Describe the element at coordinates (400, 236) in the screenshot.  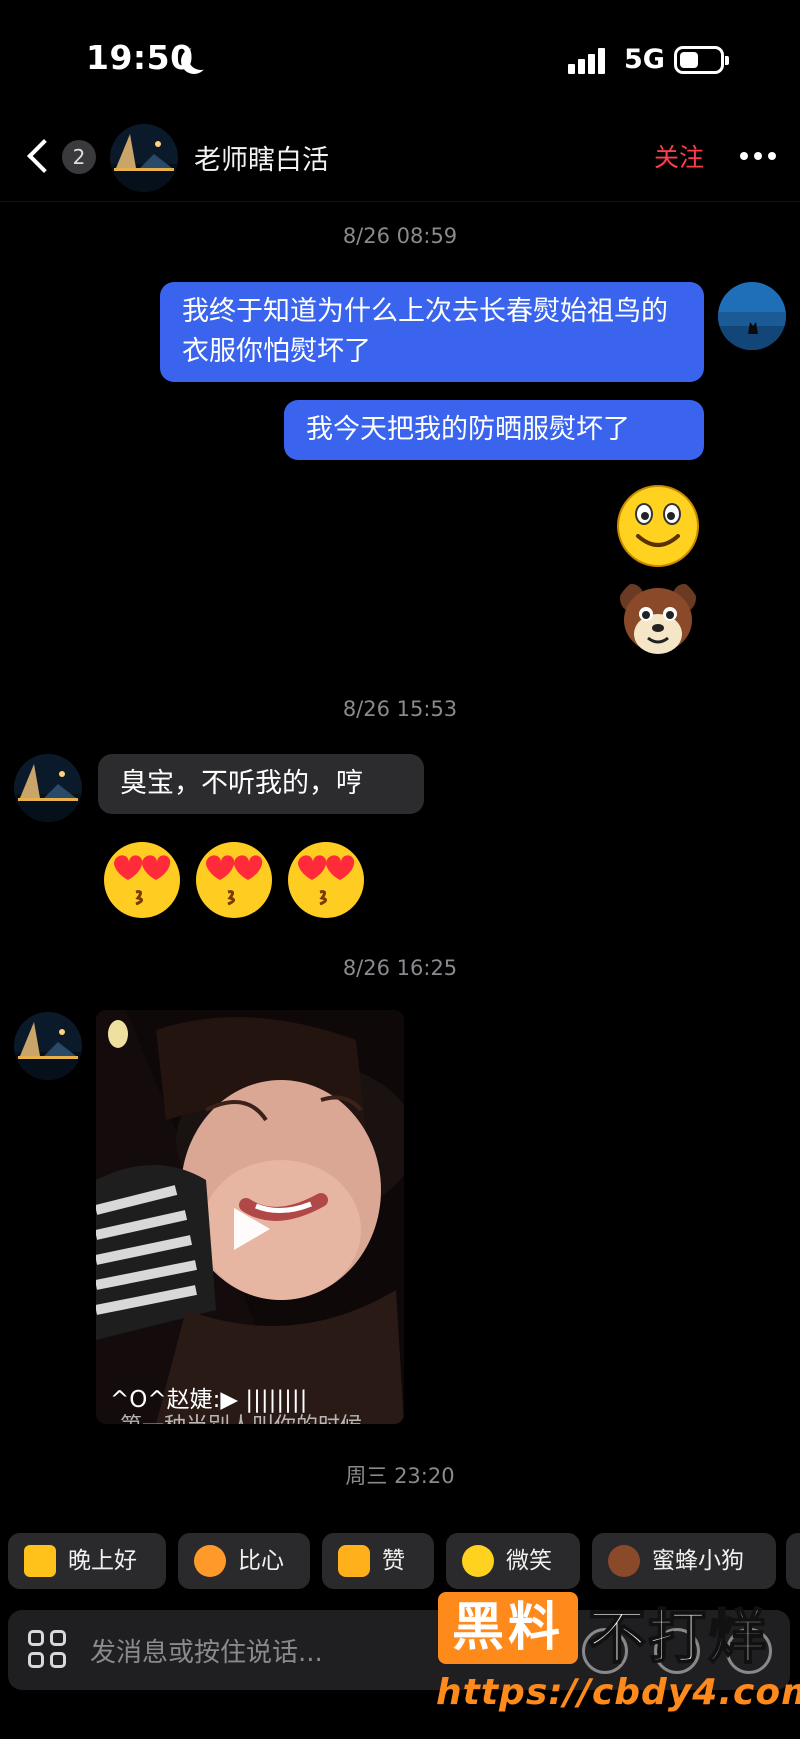
I see `timestamp: 8/26 08:59` at that location.